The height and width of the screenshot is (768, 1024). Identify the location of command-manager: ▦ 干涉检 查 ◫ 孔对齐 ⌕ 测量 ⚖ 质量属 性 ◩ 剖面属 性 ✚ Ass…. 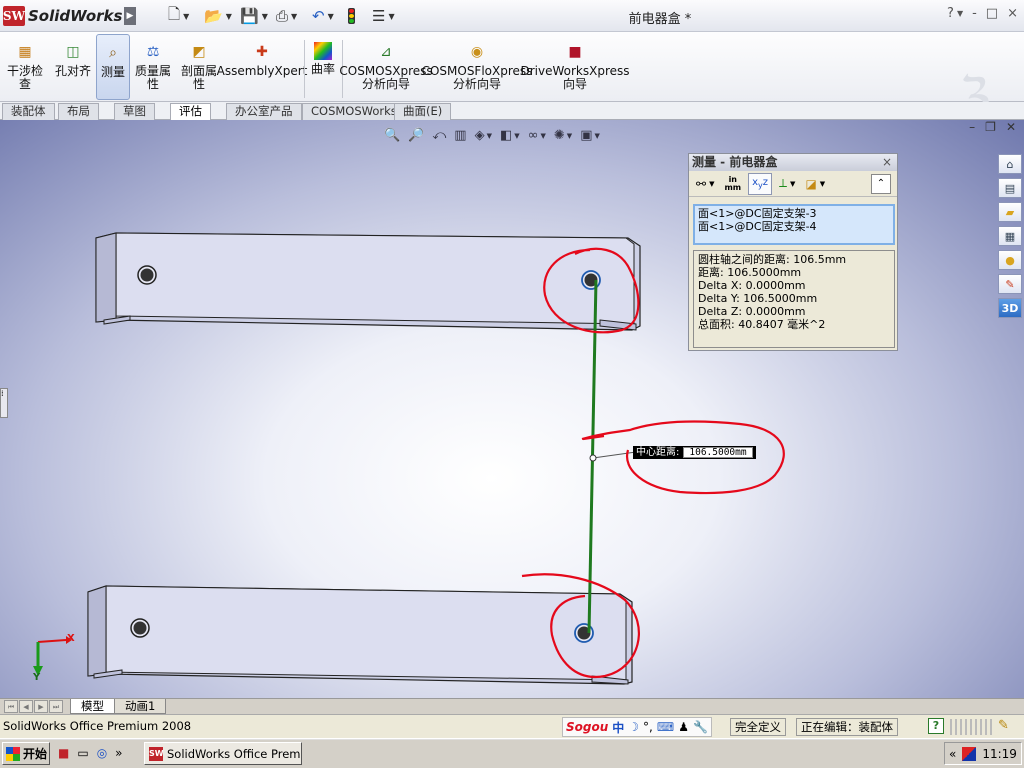
(512, 80).